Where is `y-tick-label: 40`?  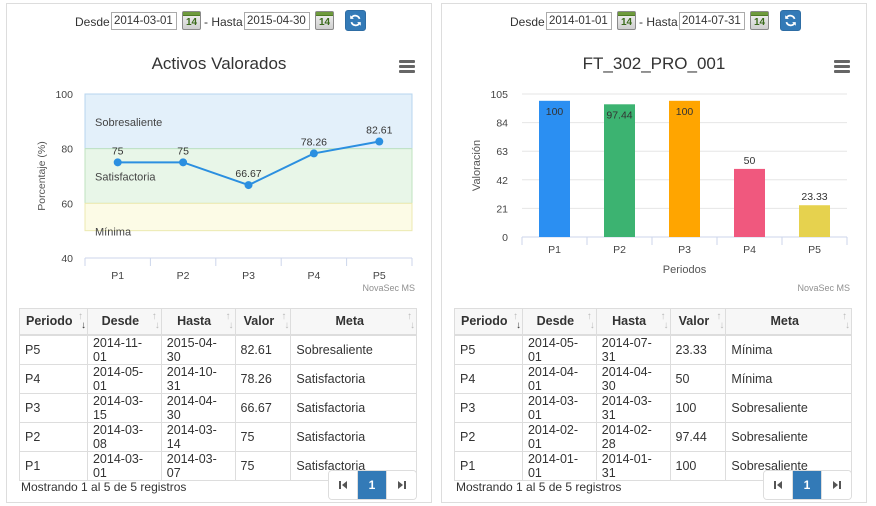
y-tick-label: 40 is located at coordinates (67, 259).